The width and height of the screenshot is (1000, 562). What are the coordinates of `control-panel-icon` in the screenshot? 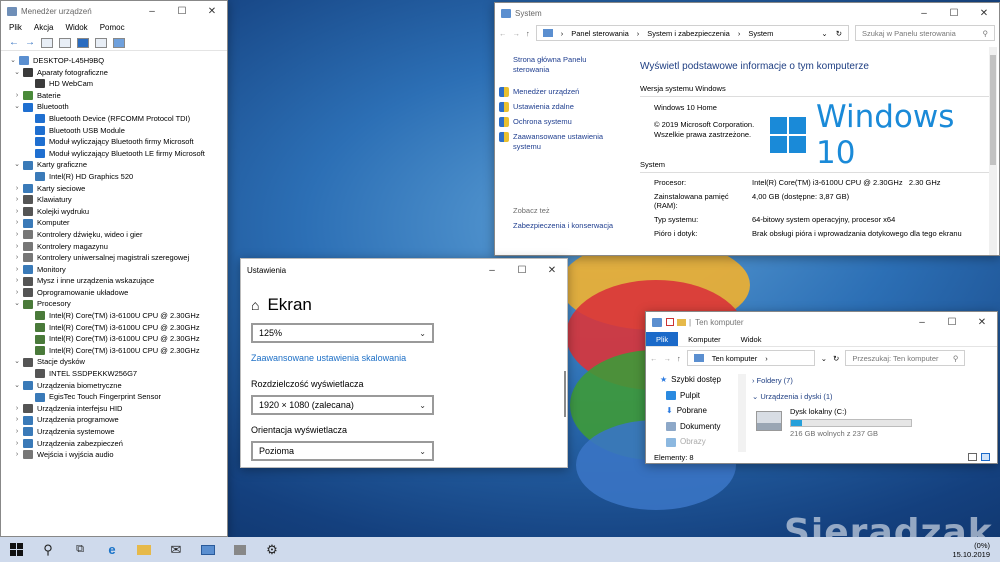 It's located at (208, 549).